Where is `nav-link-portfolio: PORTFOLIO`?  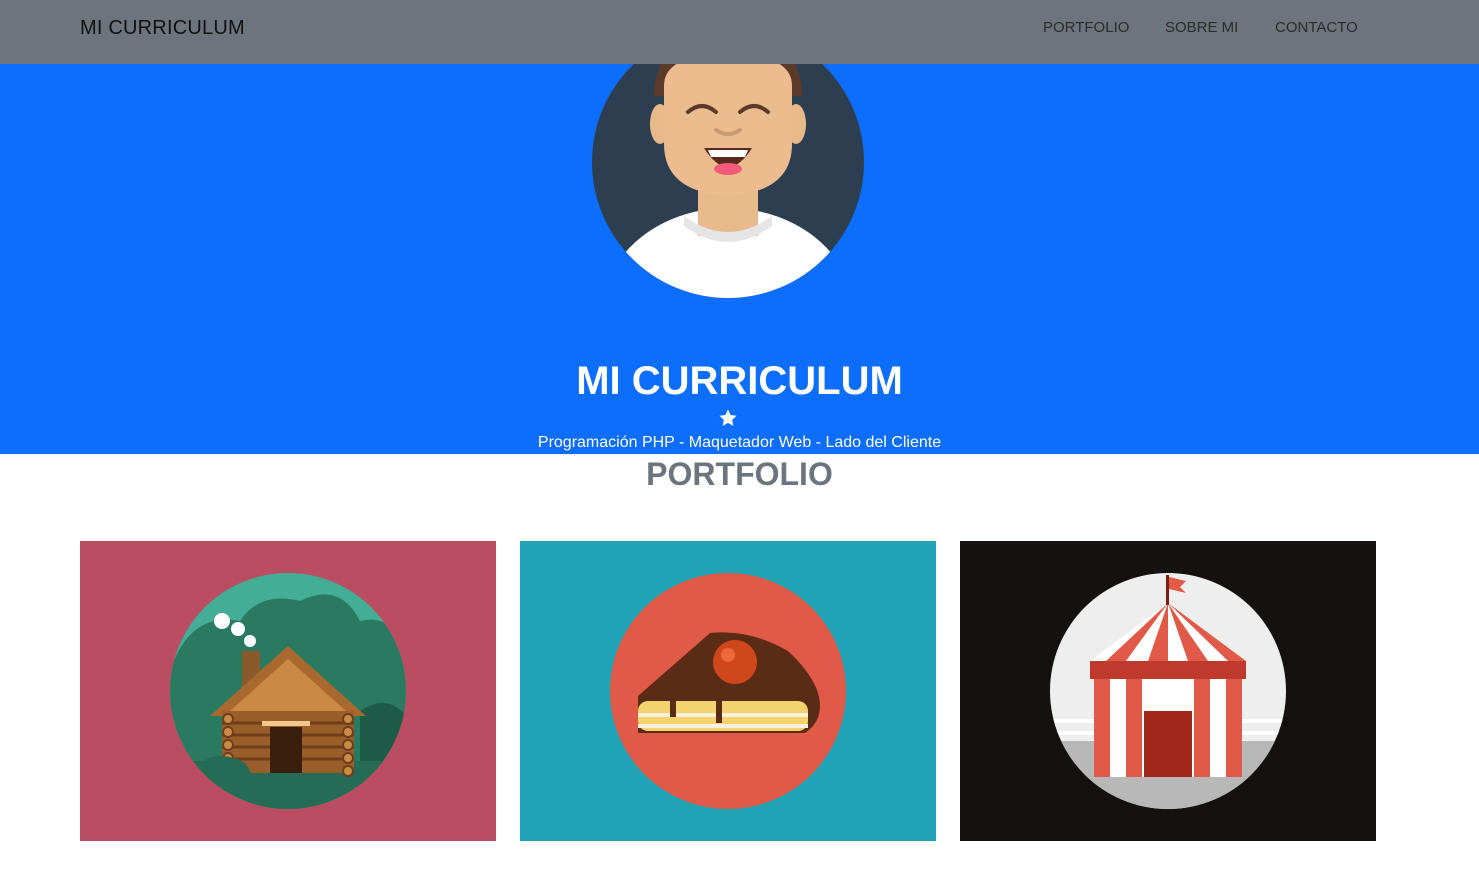
nav-link-portfolio: PORTFOLIO is located at coordinates (1086, 27).